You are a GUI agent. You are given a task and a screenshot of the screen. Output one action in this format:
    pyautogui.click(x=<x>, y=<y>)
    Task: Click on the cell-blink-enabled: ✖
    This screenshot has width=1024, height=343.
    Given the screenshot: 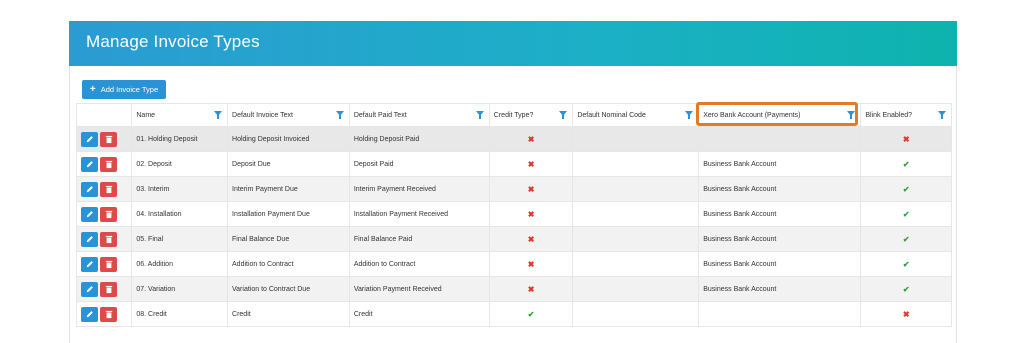 What is the action you would take?
    pyautogui.click(x=906, y=139)
    